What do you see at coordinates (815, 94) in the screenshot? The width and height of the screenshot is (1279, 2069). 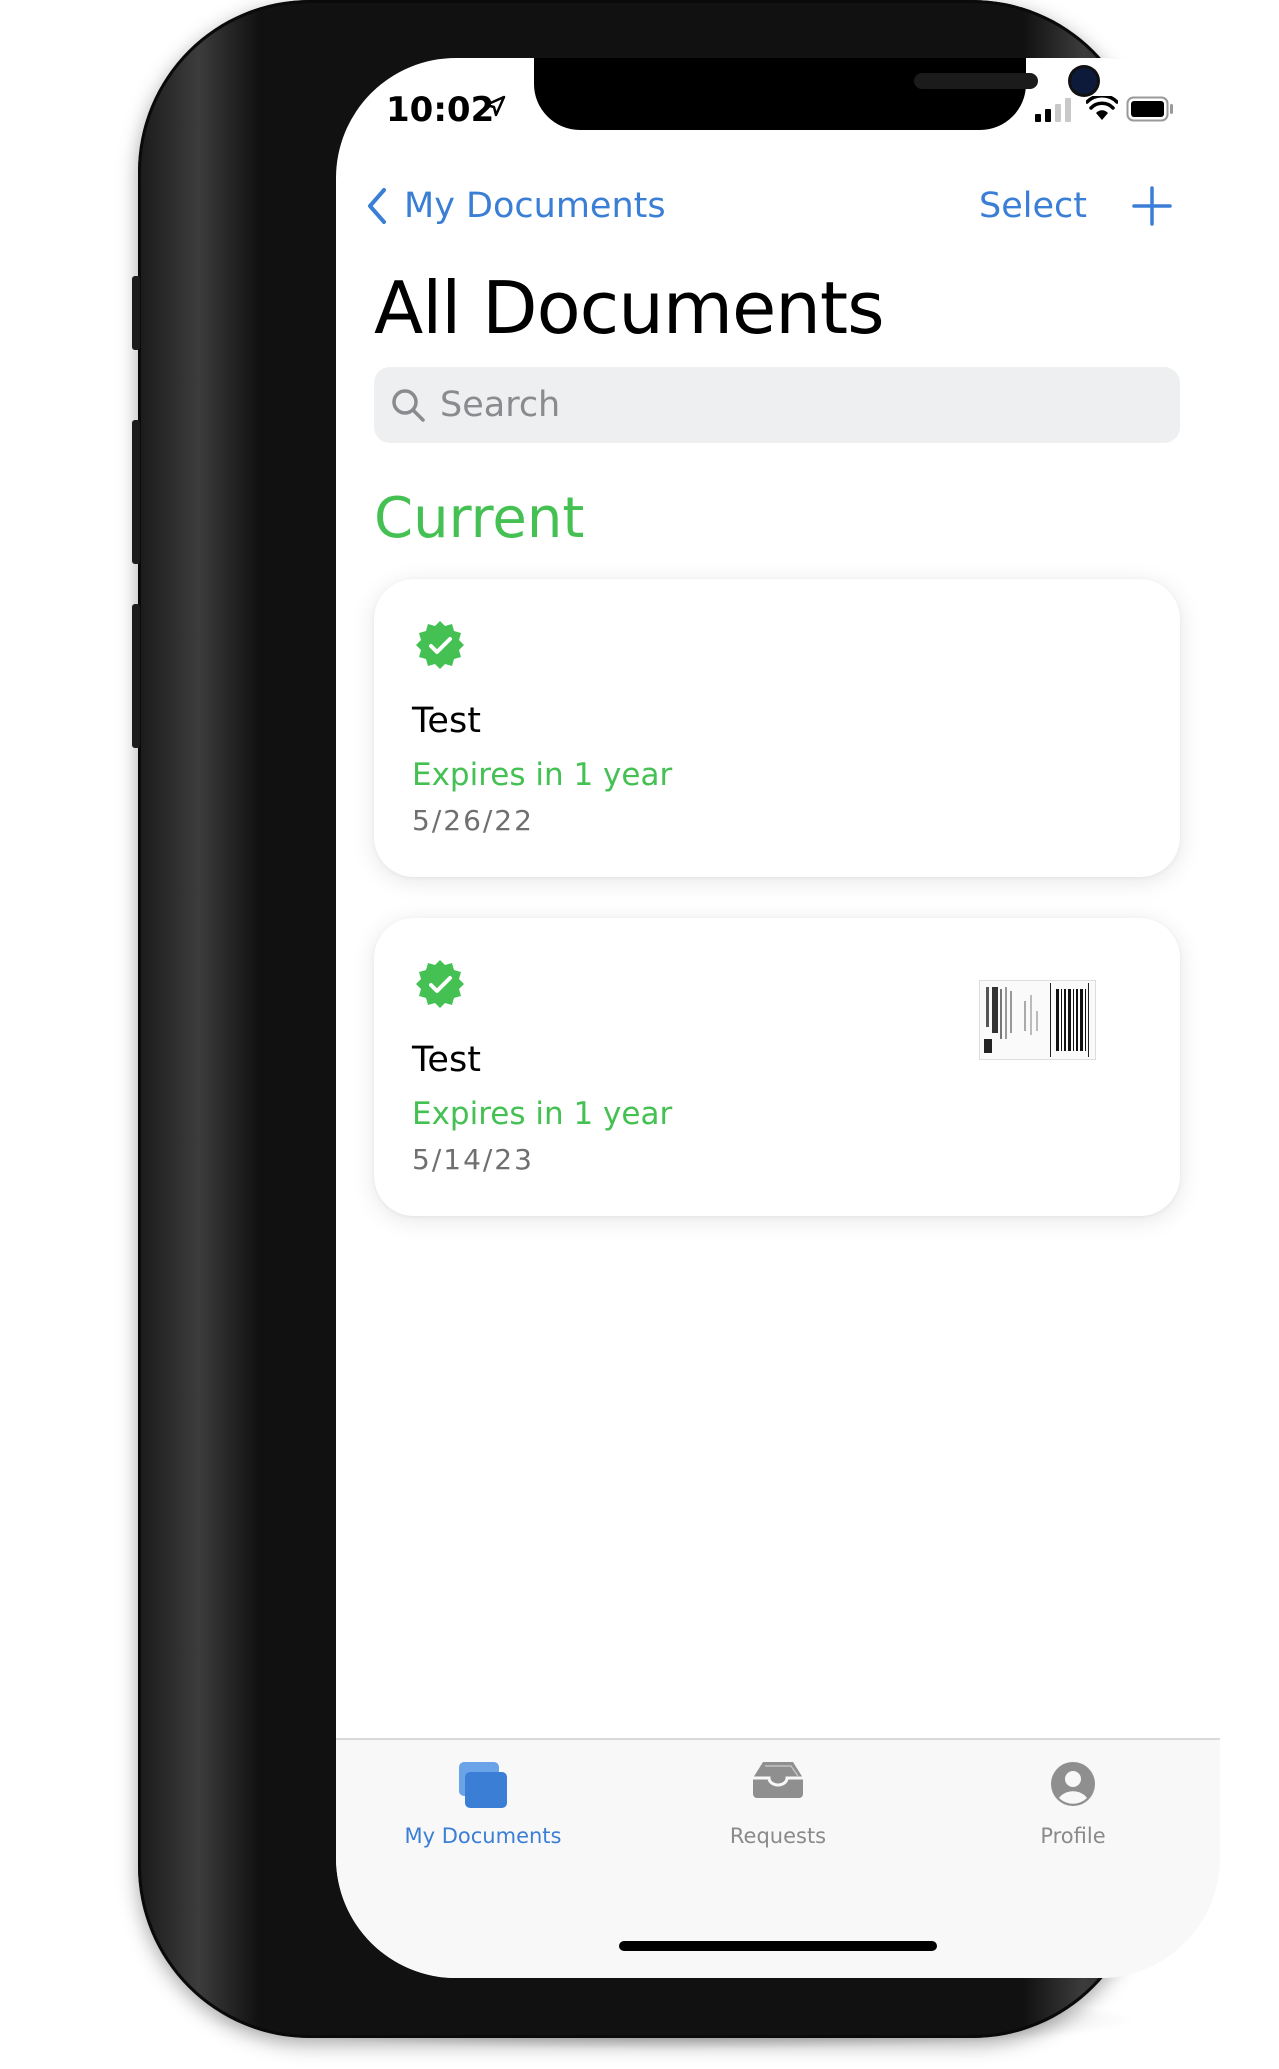 I see `notch` at bounding box center [815, 94].